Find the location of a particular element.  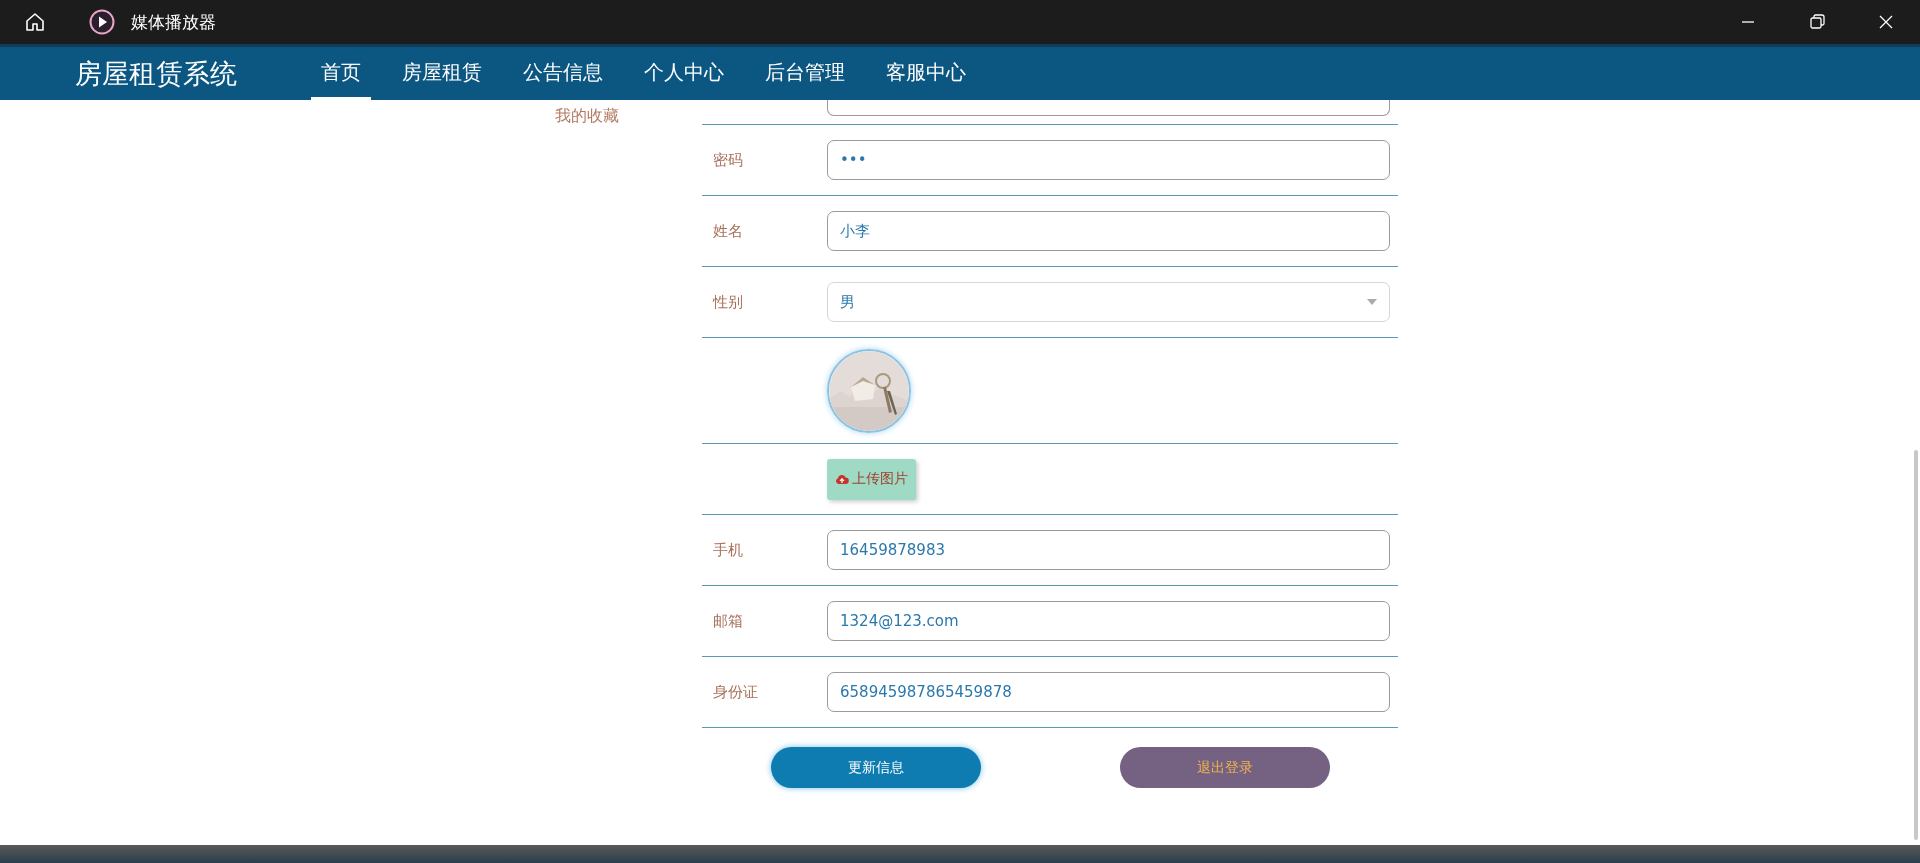

field-label: 邮箱 is located at coordinates (728, 621).